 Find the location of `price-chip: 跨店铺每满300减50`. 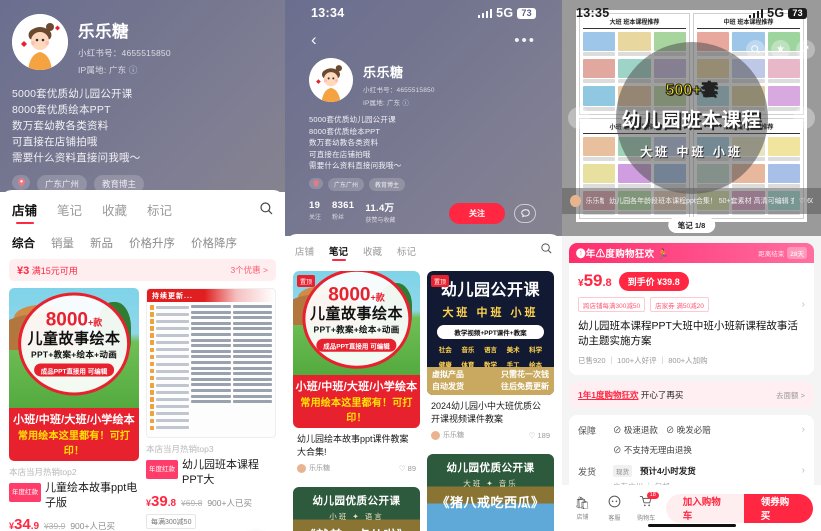

price-chip: 跨店铺每满300减50 is located at coordinates (612, 304).